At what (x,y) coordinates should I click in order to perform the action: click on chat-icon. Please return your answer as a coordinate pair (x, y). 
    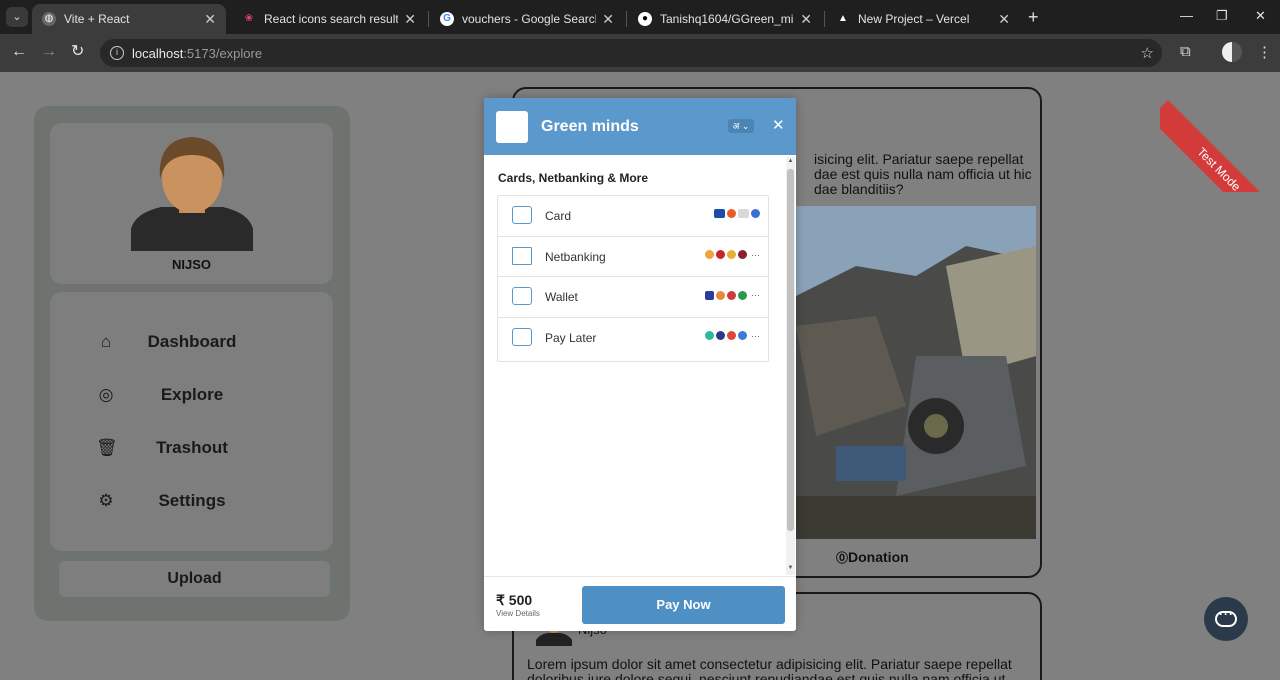
    Looking at the image, I should click on (1226, 617).